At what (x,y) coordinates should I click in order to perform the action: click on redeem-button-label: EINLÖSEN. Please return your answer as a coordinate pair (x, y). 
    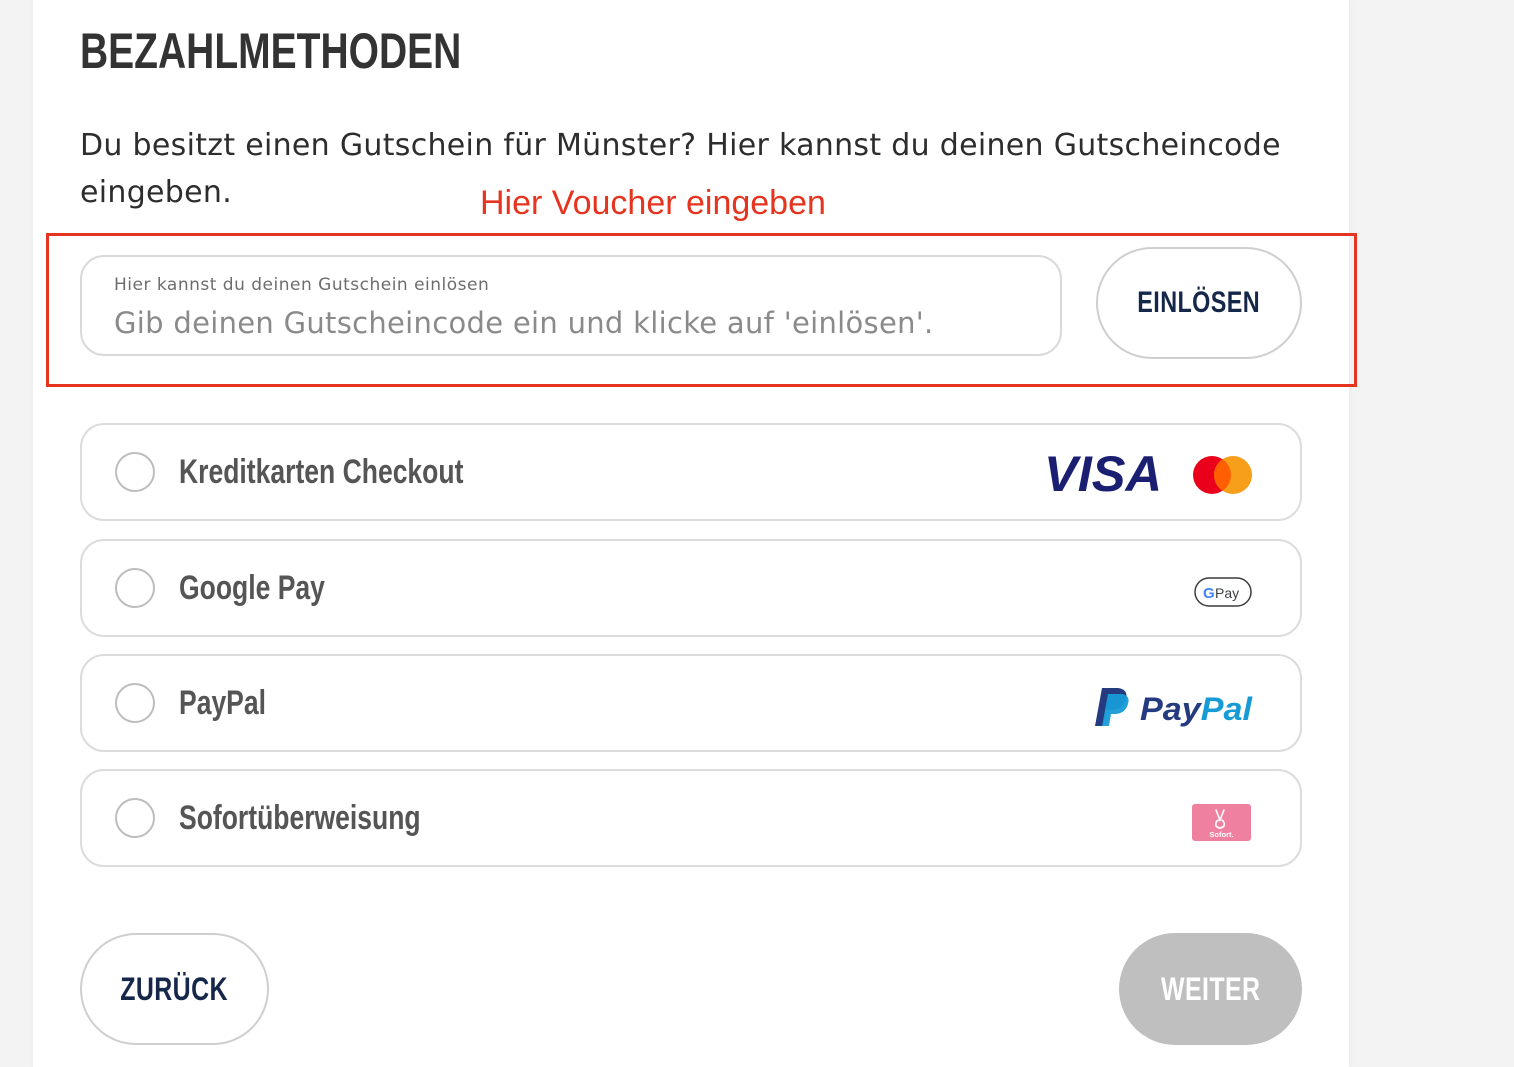
    Looking at the image, I should click on (1199, 302).